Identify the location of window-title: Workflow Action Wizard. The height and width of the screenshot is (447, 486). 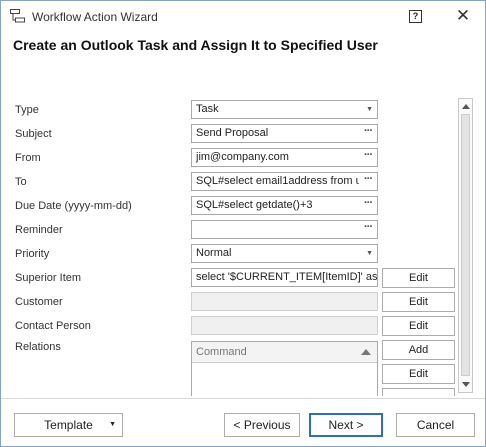
(95, 17).